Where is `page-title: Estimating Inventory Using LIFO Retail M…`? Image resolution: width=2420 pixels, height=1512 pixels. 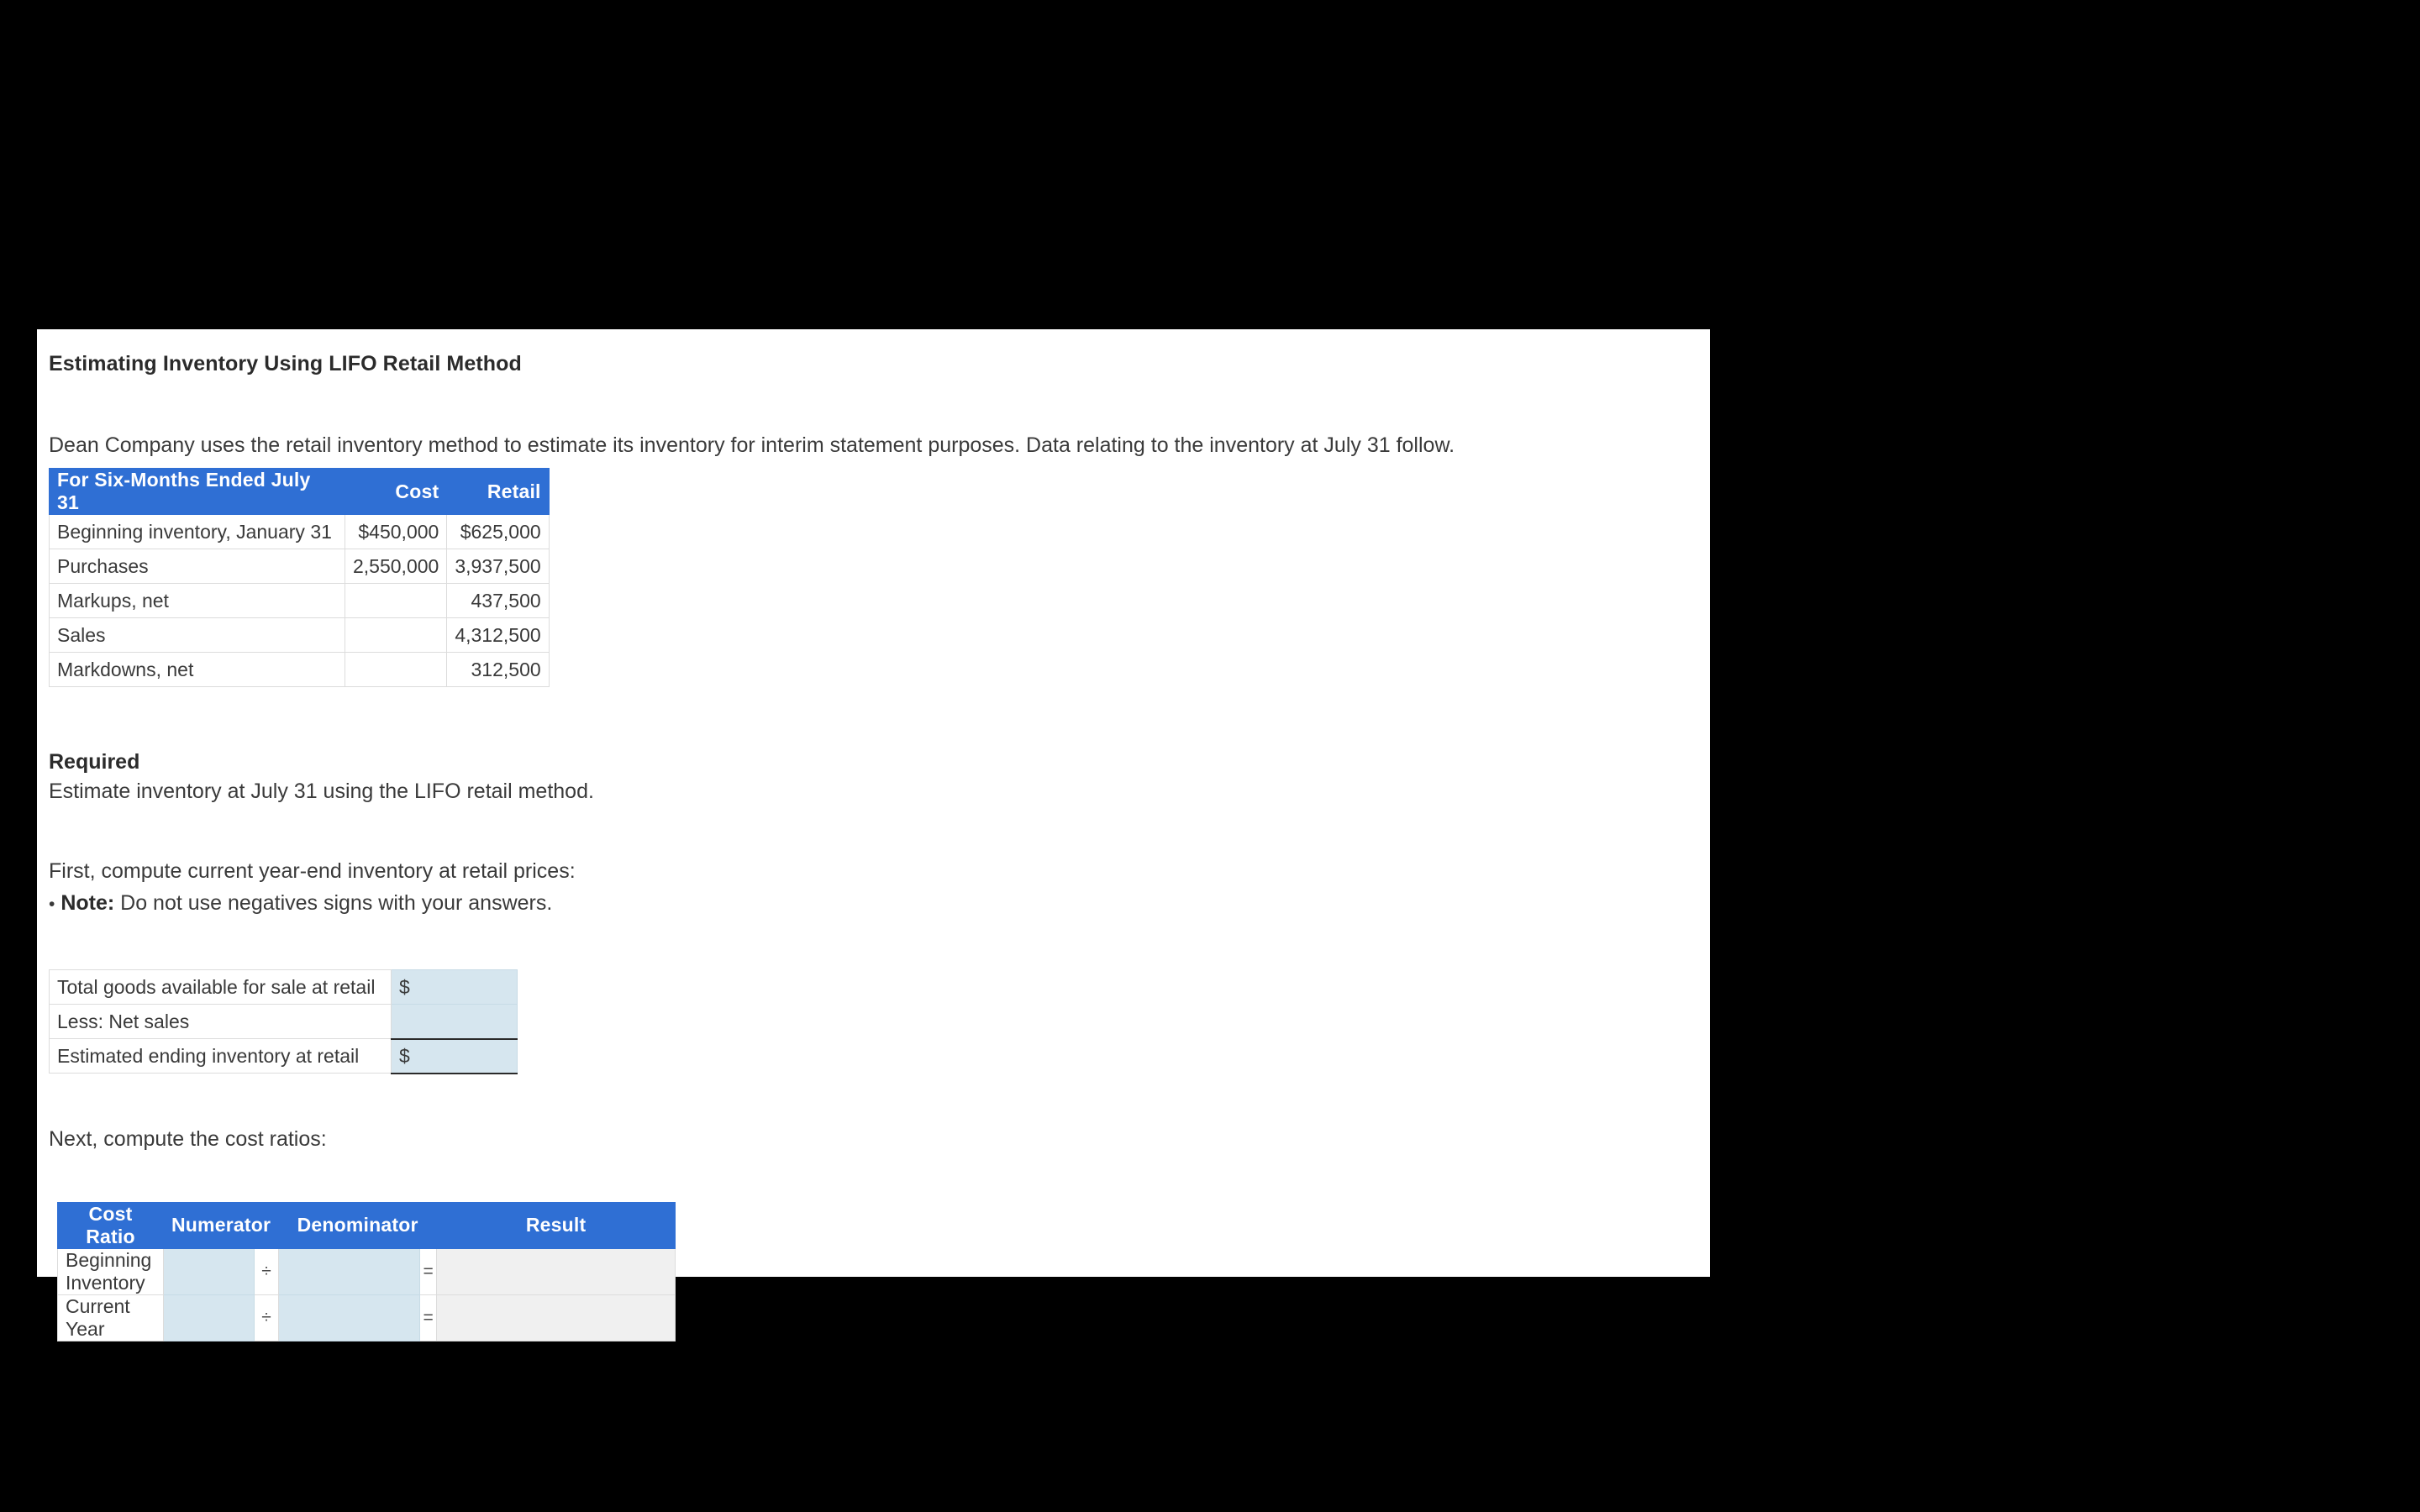 page-title: Estimating Inventory Using LIFO Retail M… is located at coordinates (285, 363).